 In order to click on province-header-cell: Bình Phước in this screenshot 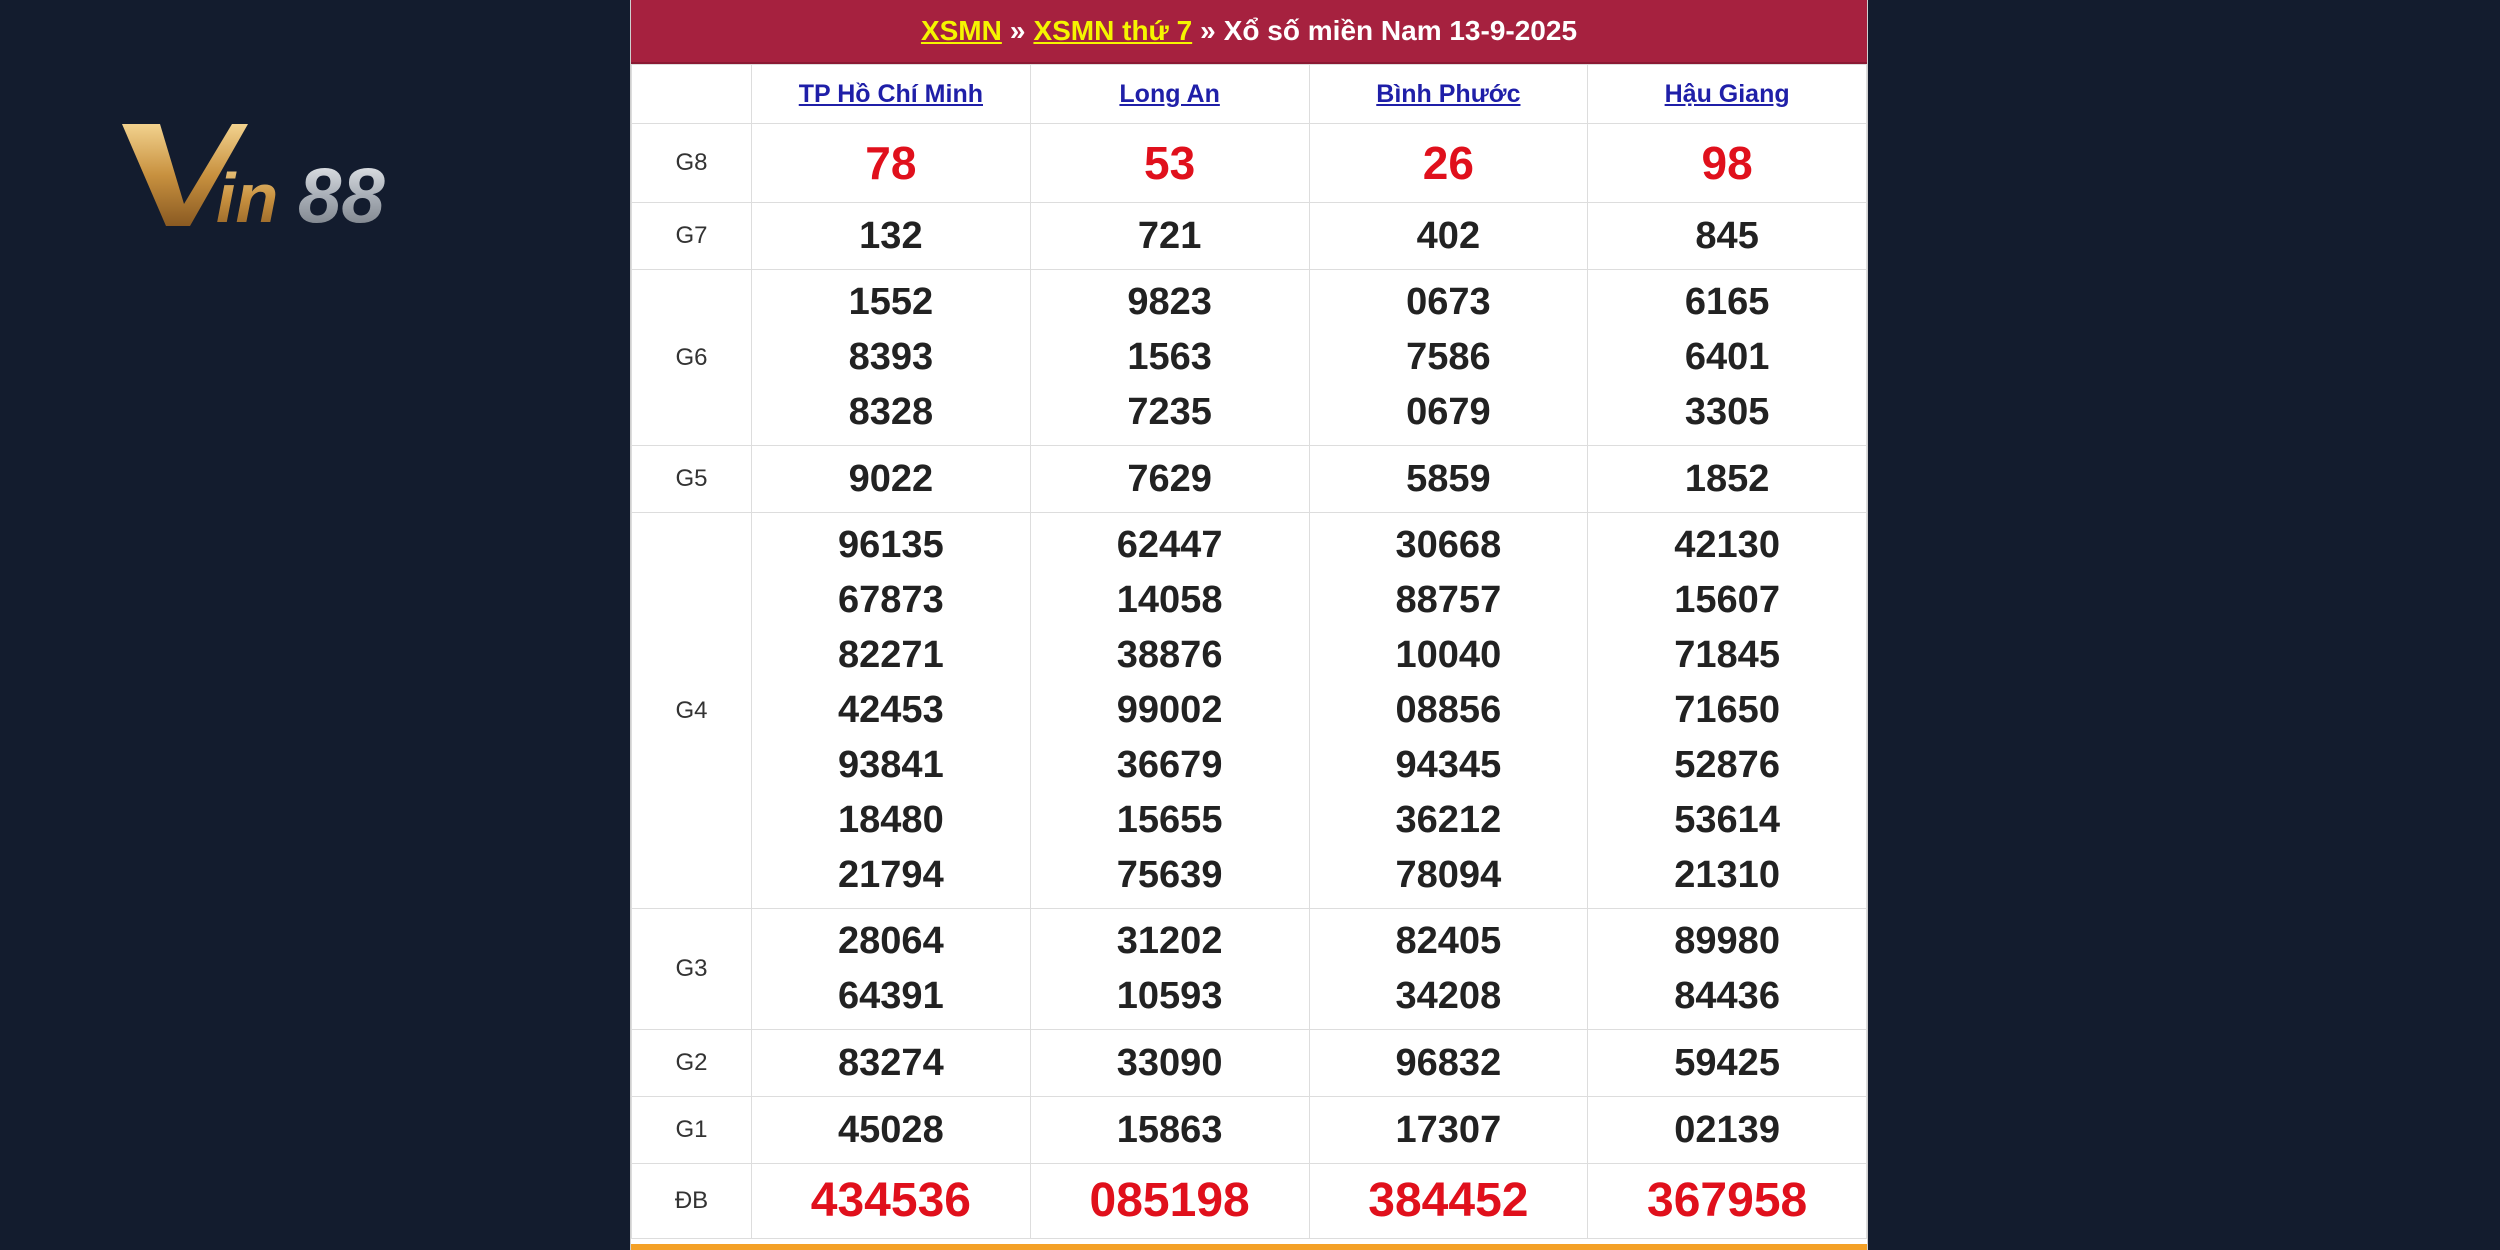, I will do `click(1448, 94)`.